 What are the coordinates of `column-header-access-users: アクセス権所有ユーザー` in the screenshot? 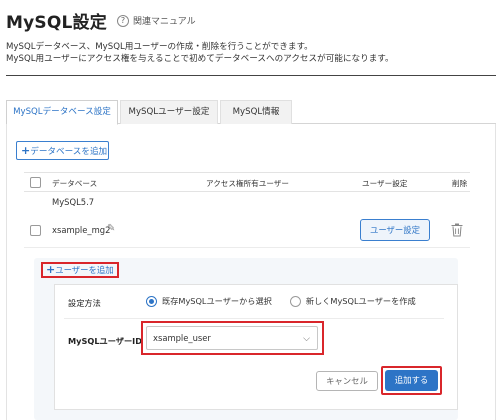 It's located at (247, 183).